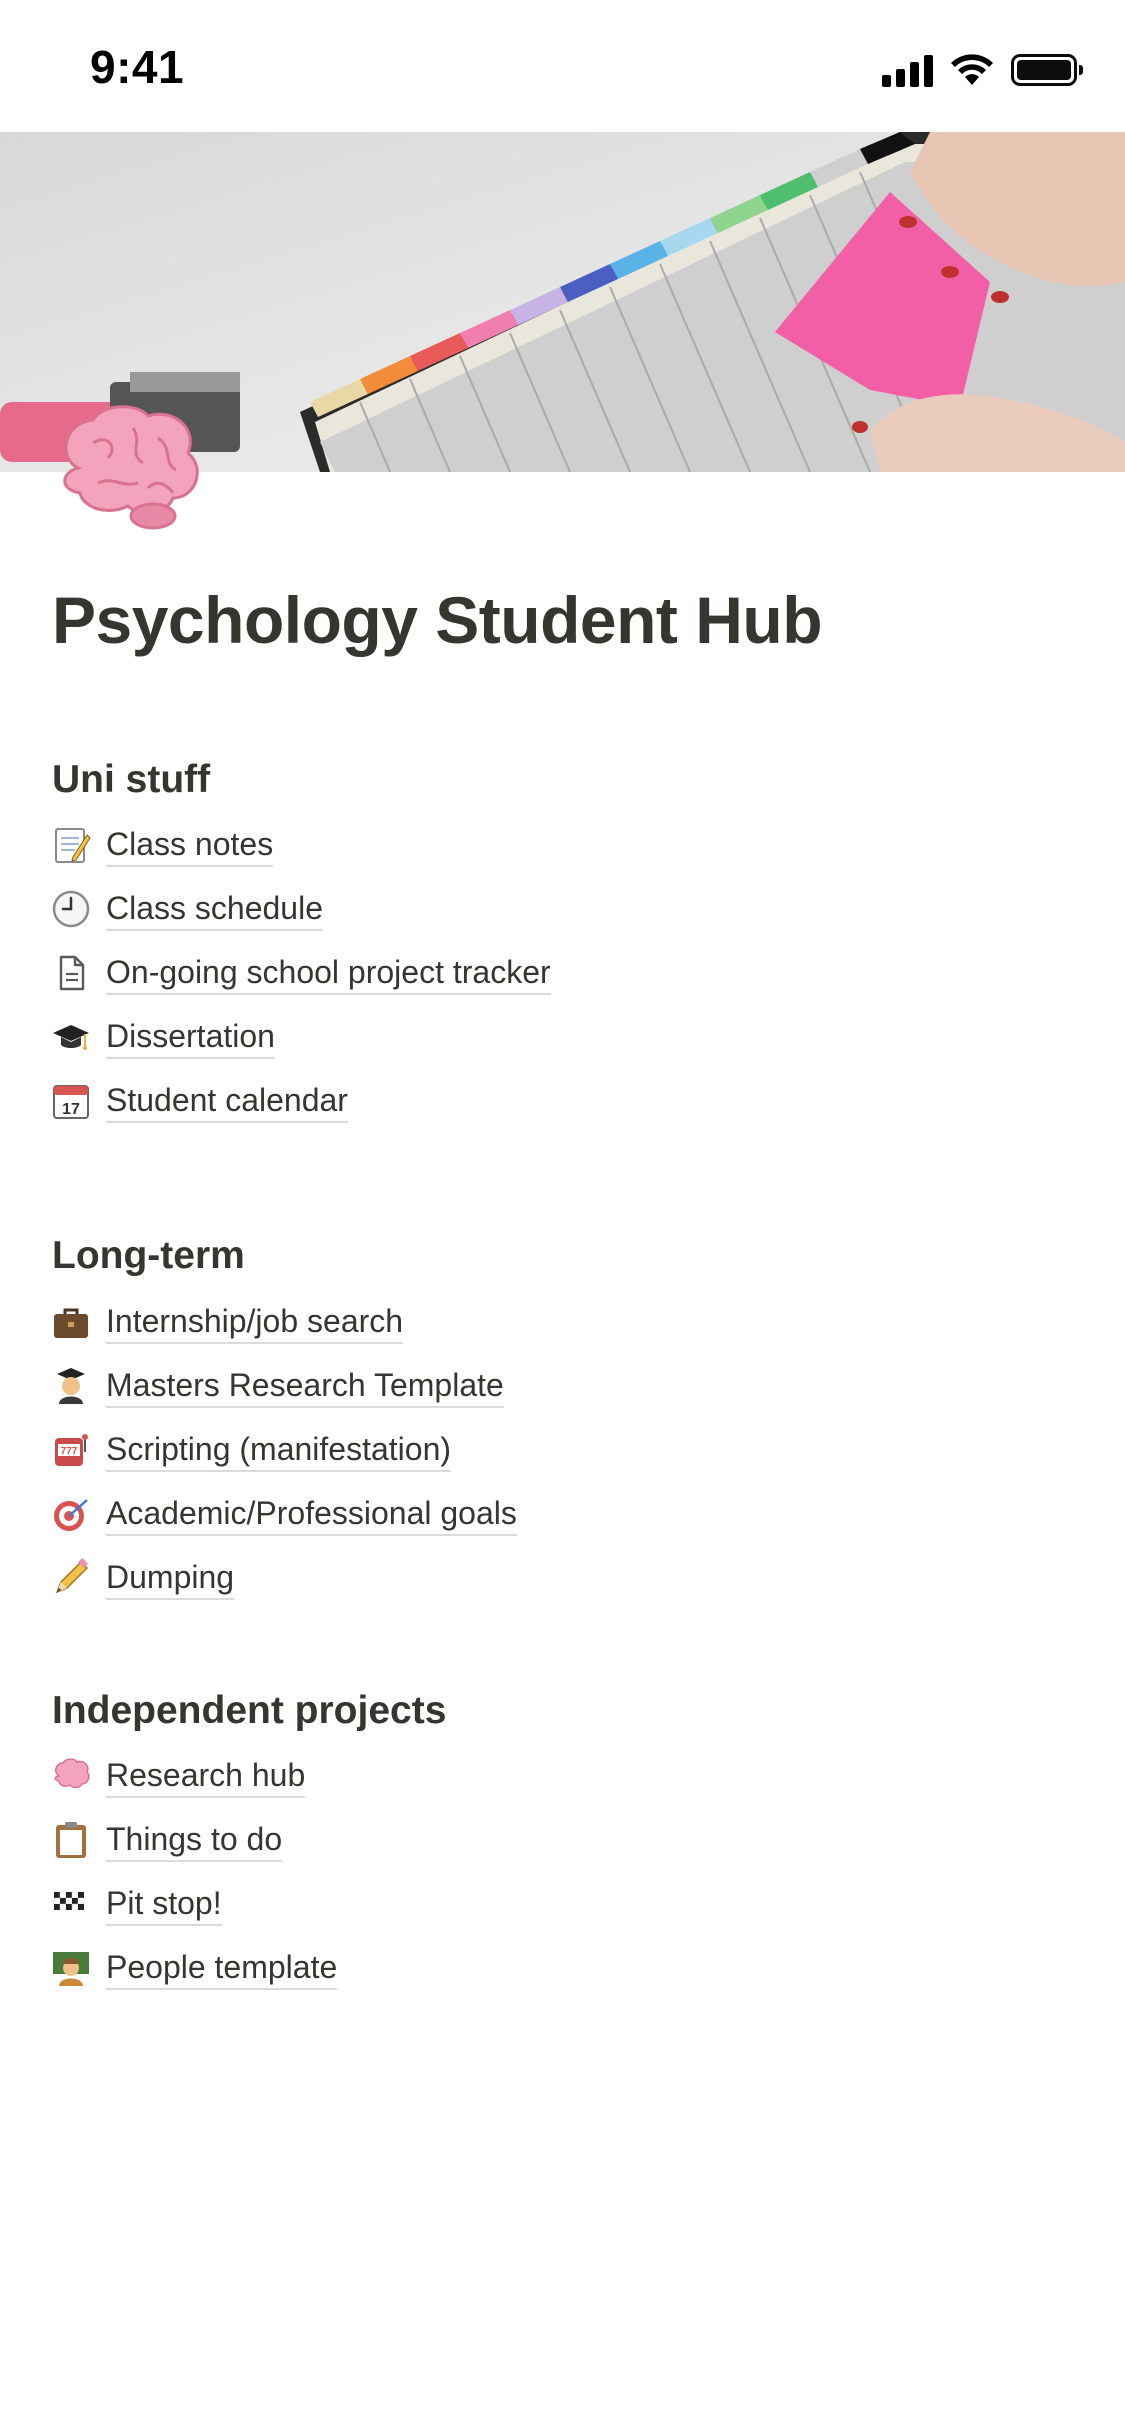 The height and width of the screenshot is (2436, 1125). What do you see at coordinates (71, 909) in the screenshot?
I see `clock-icon` at bounding box center [71, 909].